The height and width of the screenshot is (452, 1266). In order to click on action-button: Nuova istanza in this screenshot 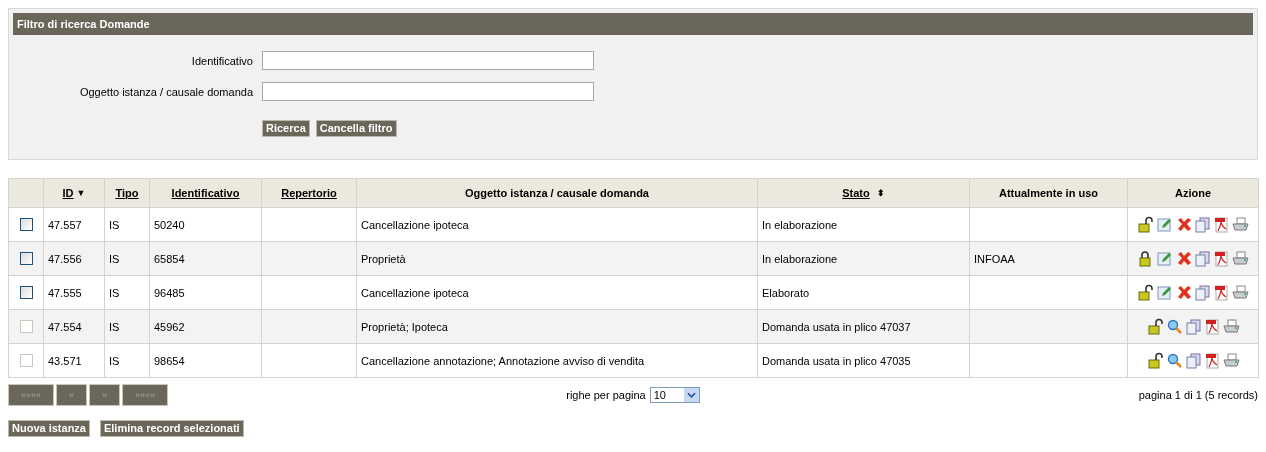, I will do `click(49, 428)`.